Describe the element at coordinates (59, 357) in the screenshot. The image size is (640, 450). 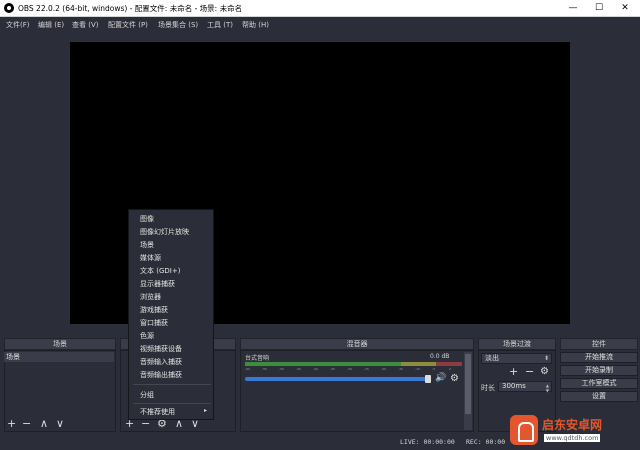
I see `scene-list-item: 场景` at that location.